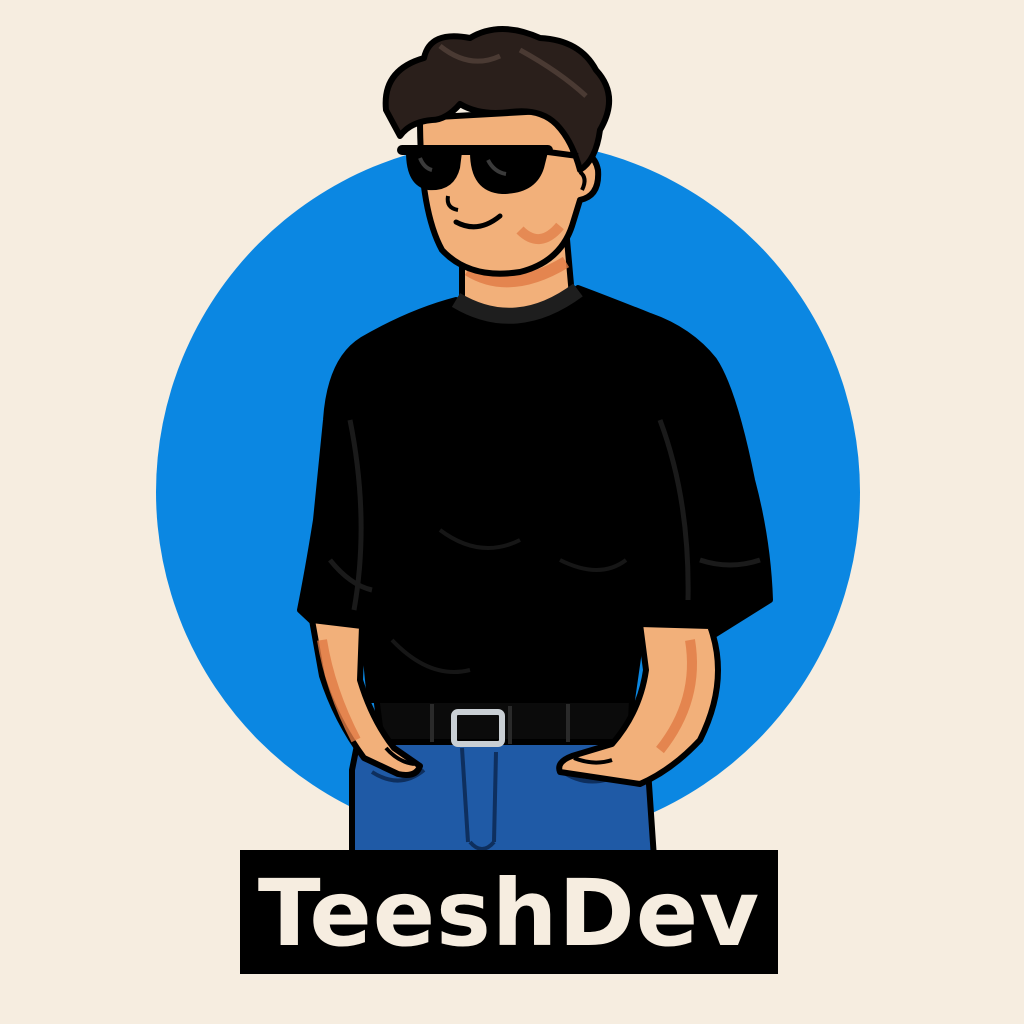  I want to click on belt, so click(504, 719).